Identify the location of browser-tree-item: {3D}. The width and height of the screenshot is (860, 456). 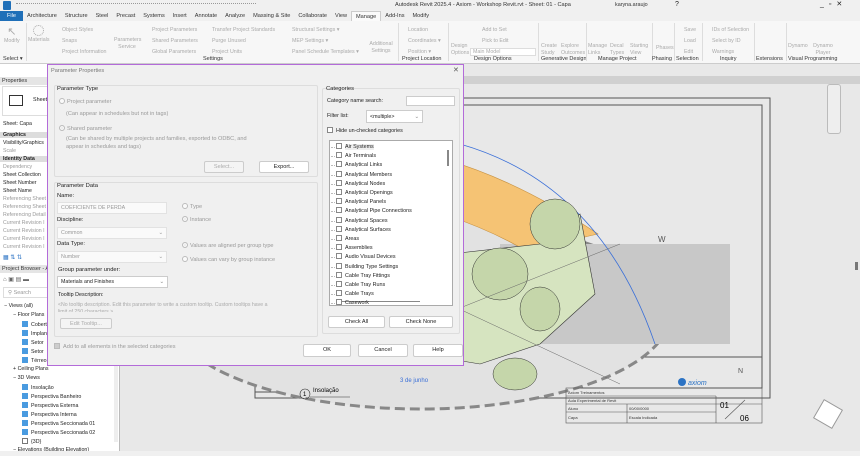
(31, 441).